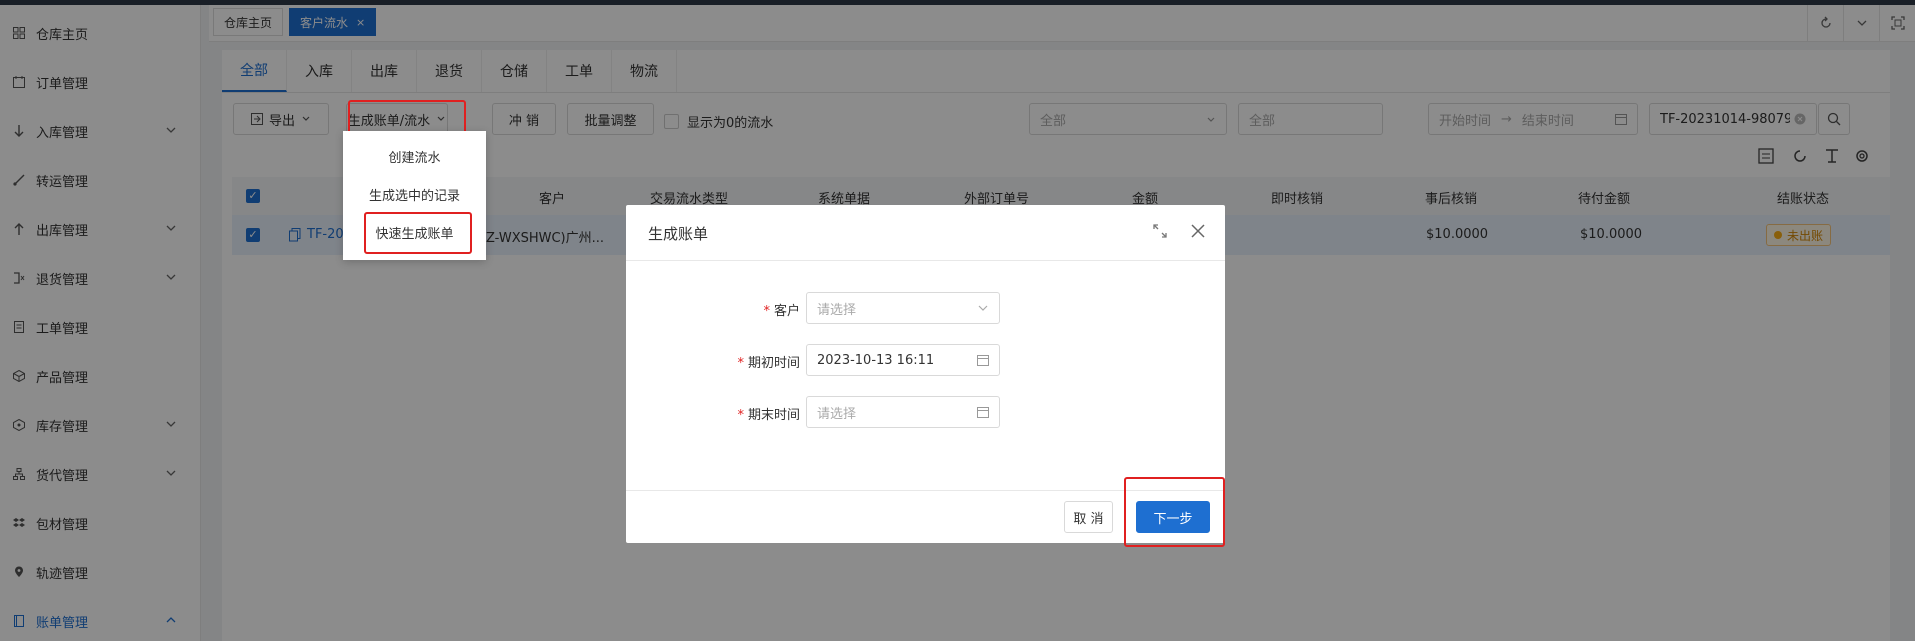  I want to click on start-time-label: * 期初时间, so click(768, 361).